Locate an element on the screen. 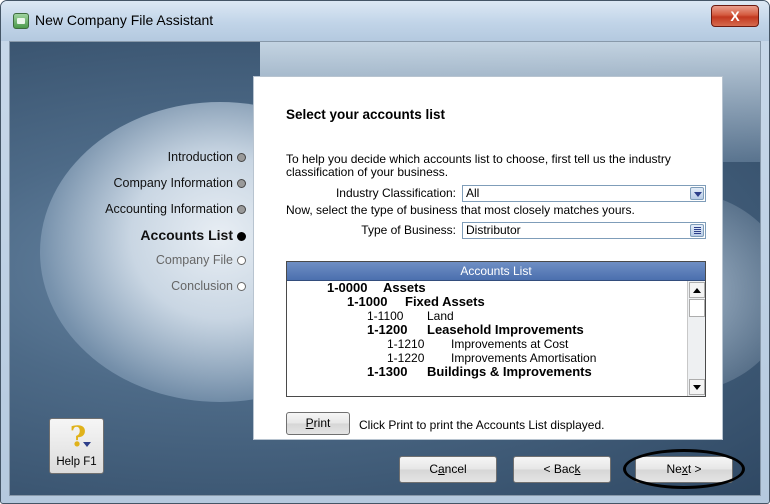  step-accounting-information: Accounting Information is located at coordinates (175, 211).